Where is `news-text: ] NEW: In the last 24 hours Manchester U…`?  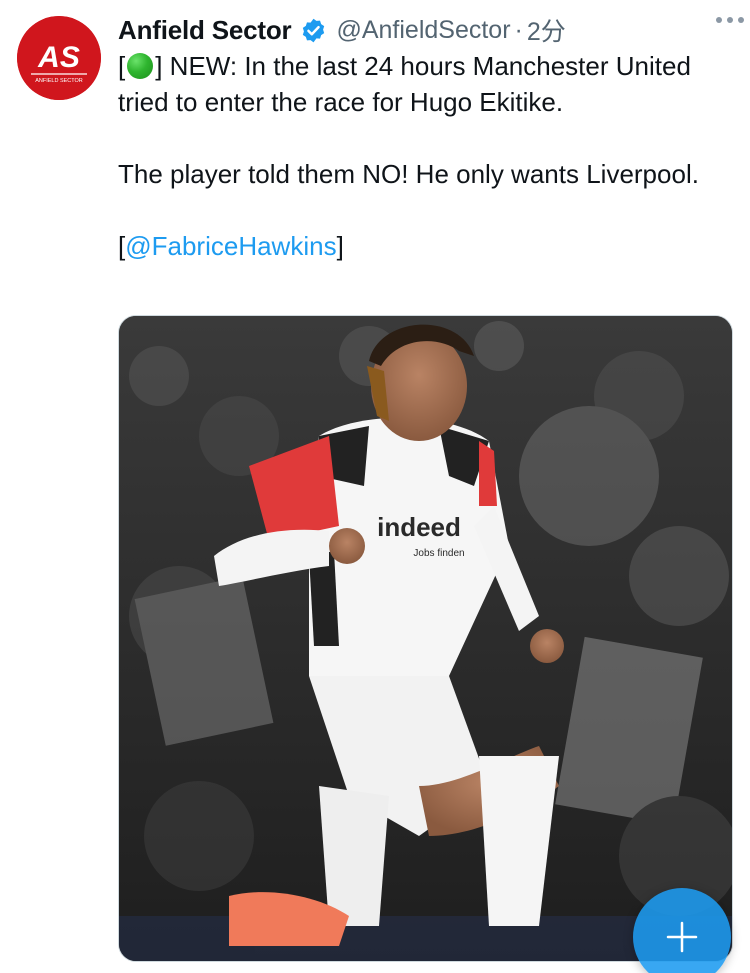 news-text: ] NEW: In the last 24 hours Manchester U… is located at coordinates (404, 84).